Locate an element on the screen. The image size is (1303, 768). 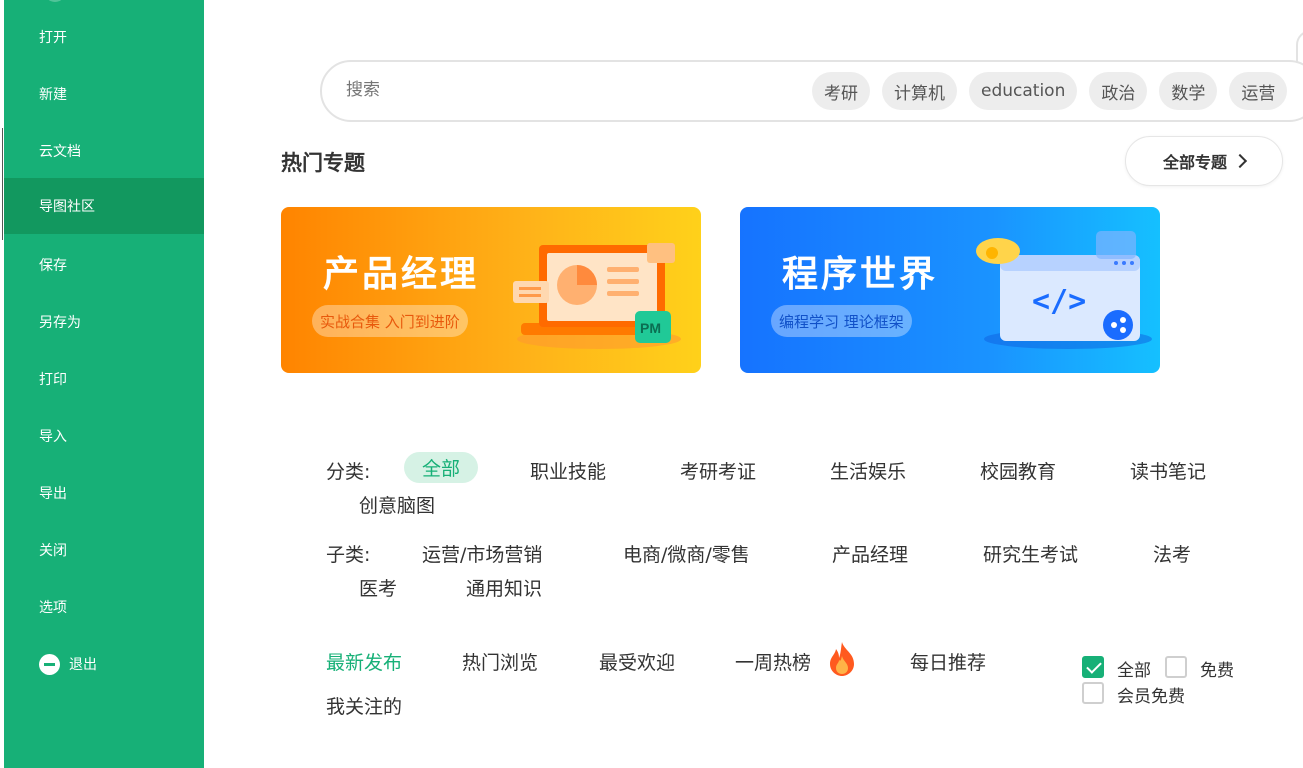
search-tag: 计算机 is located at coordinates (919, 91).